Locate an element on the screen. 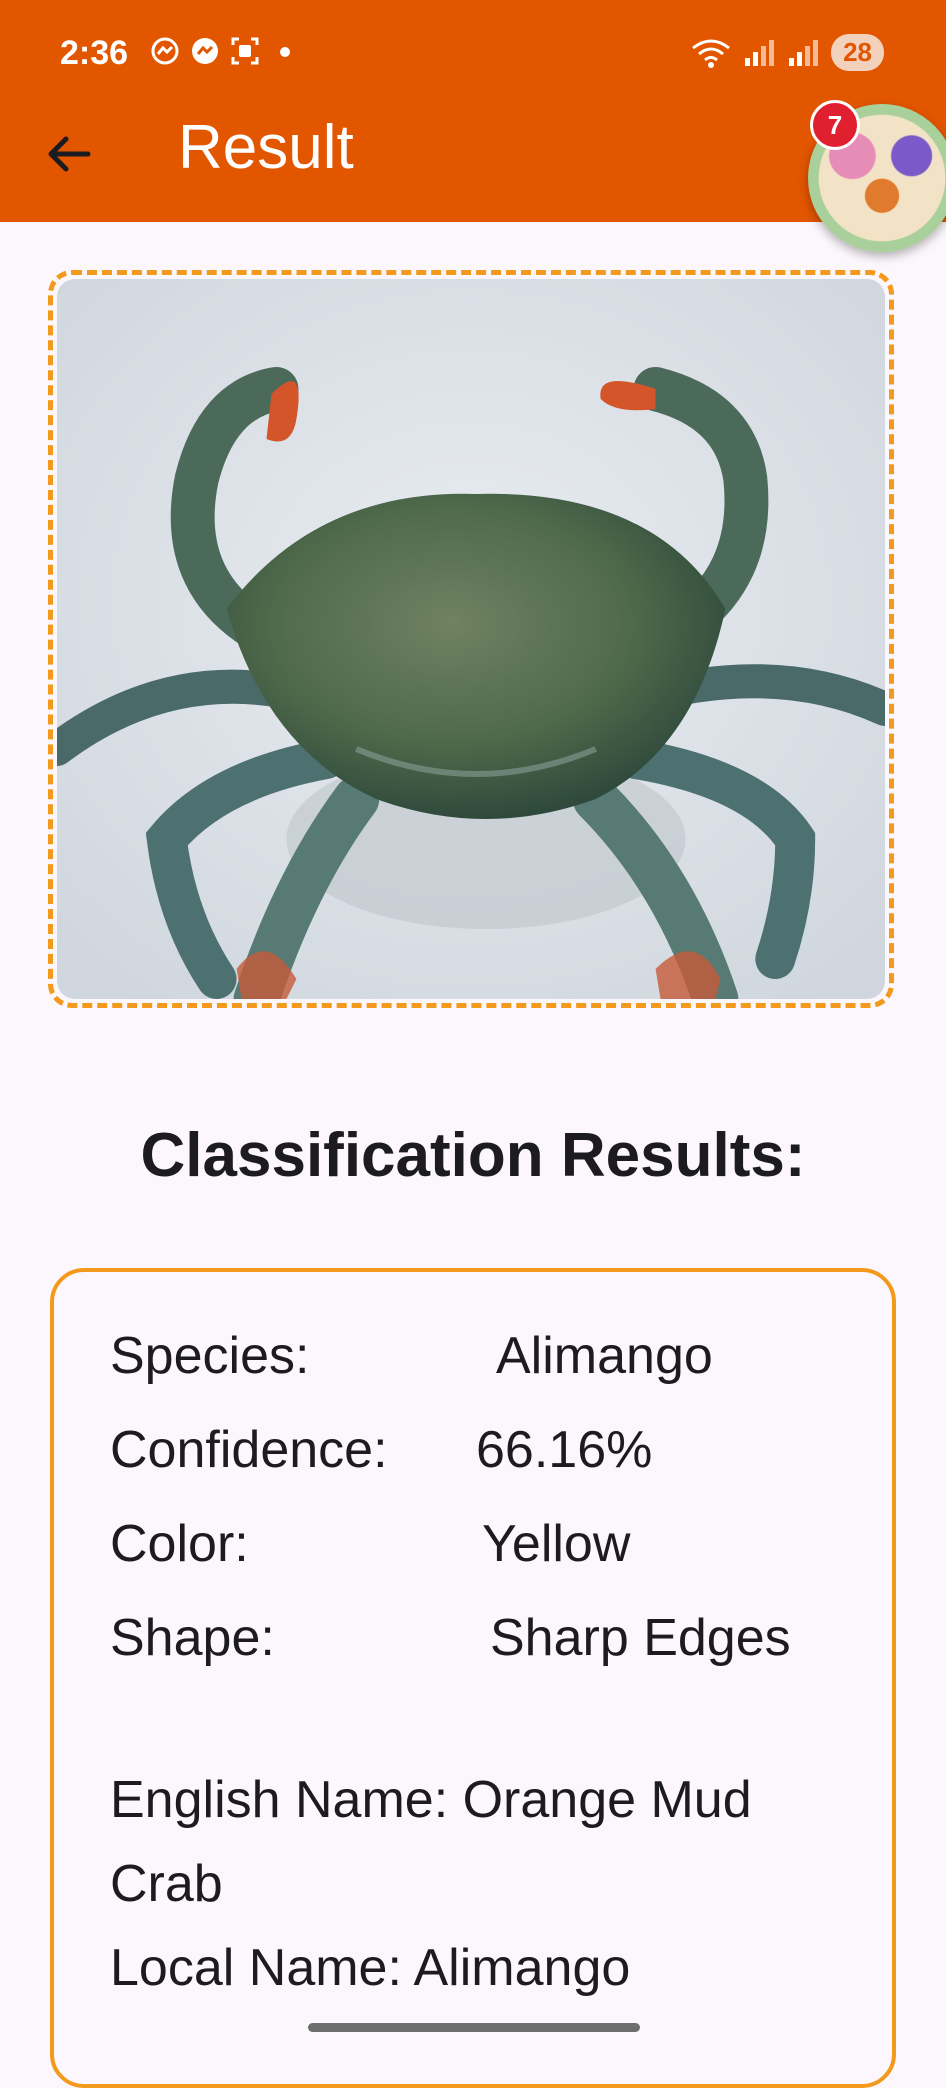 This screenshot has width=946, height=2088. wifi-icon is located at coordinates (711, 53).